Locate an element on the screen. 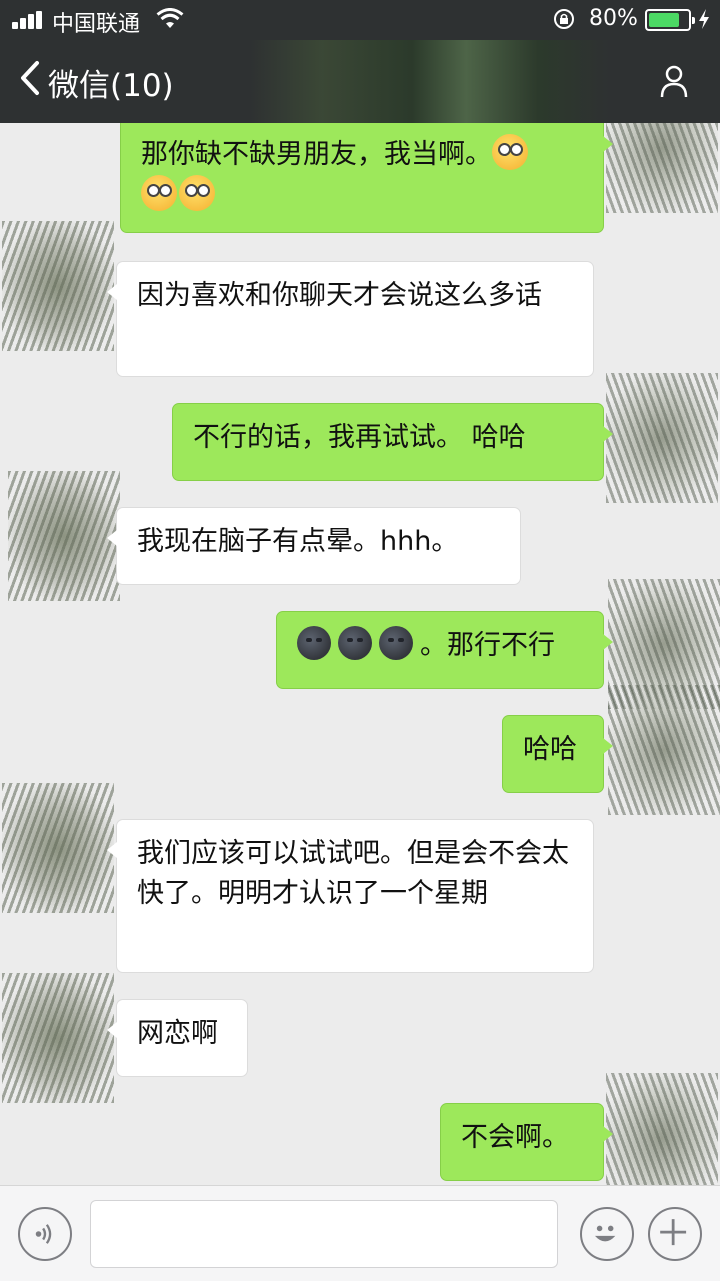  message-text: 因为喜欢和你聊天才会说这么多话 is located at coordinates (339, 295).